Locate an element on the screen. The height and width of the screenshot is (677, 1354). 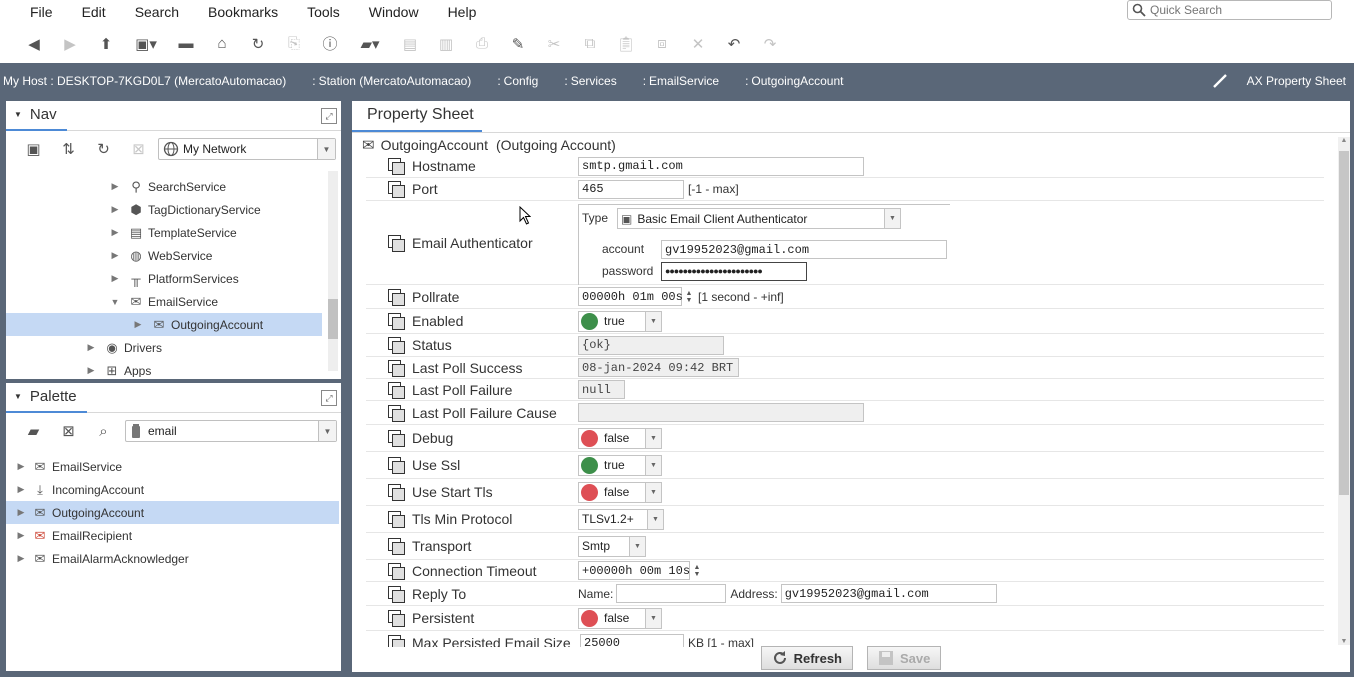
property-sheet-scrollbar-thumb is located at coordinates (1344, 323).